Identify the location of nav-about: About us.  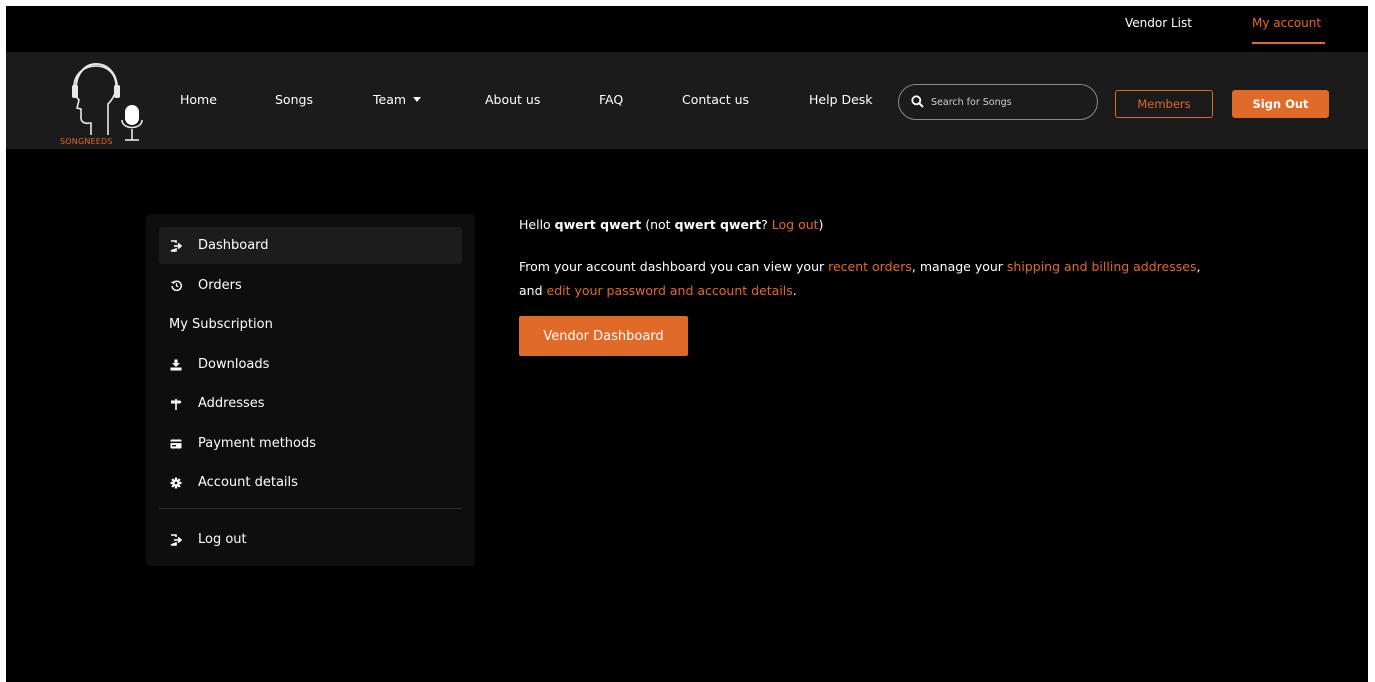
(512, 99).